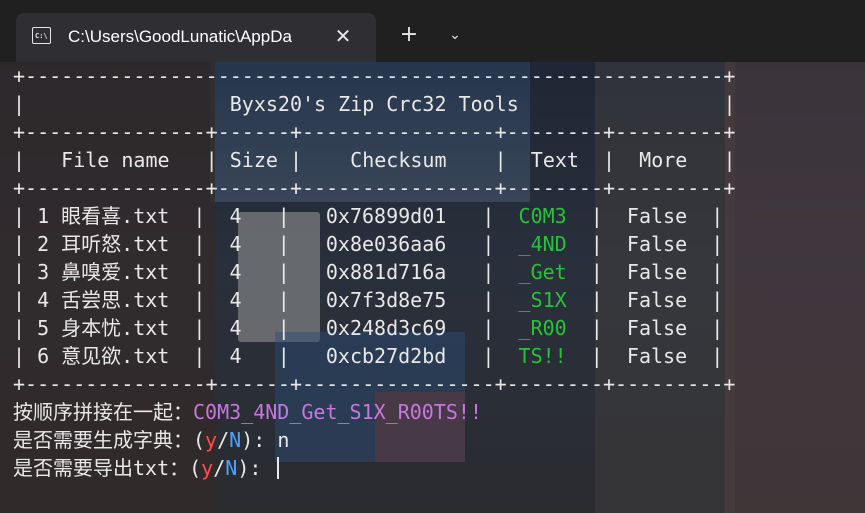  I want to click on cell-checksum: 0xcb27d2bd, so click(386, 356).